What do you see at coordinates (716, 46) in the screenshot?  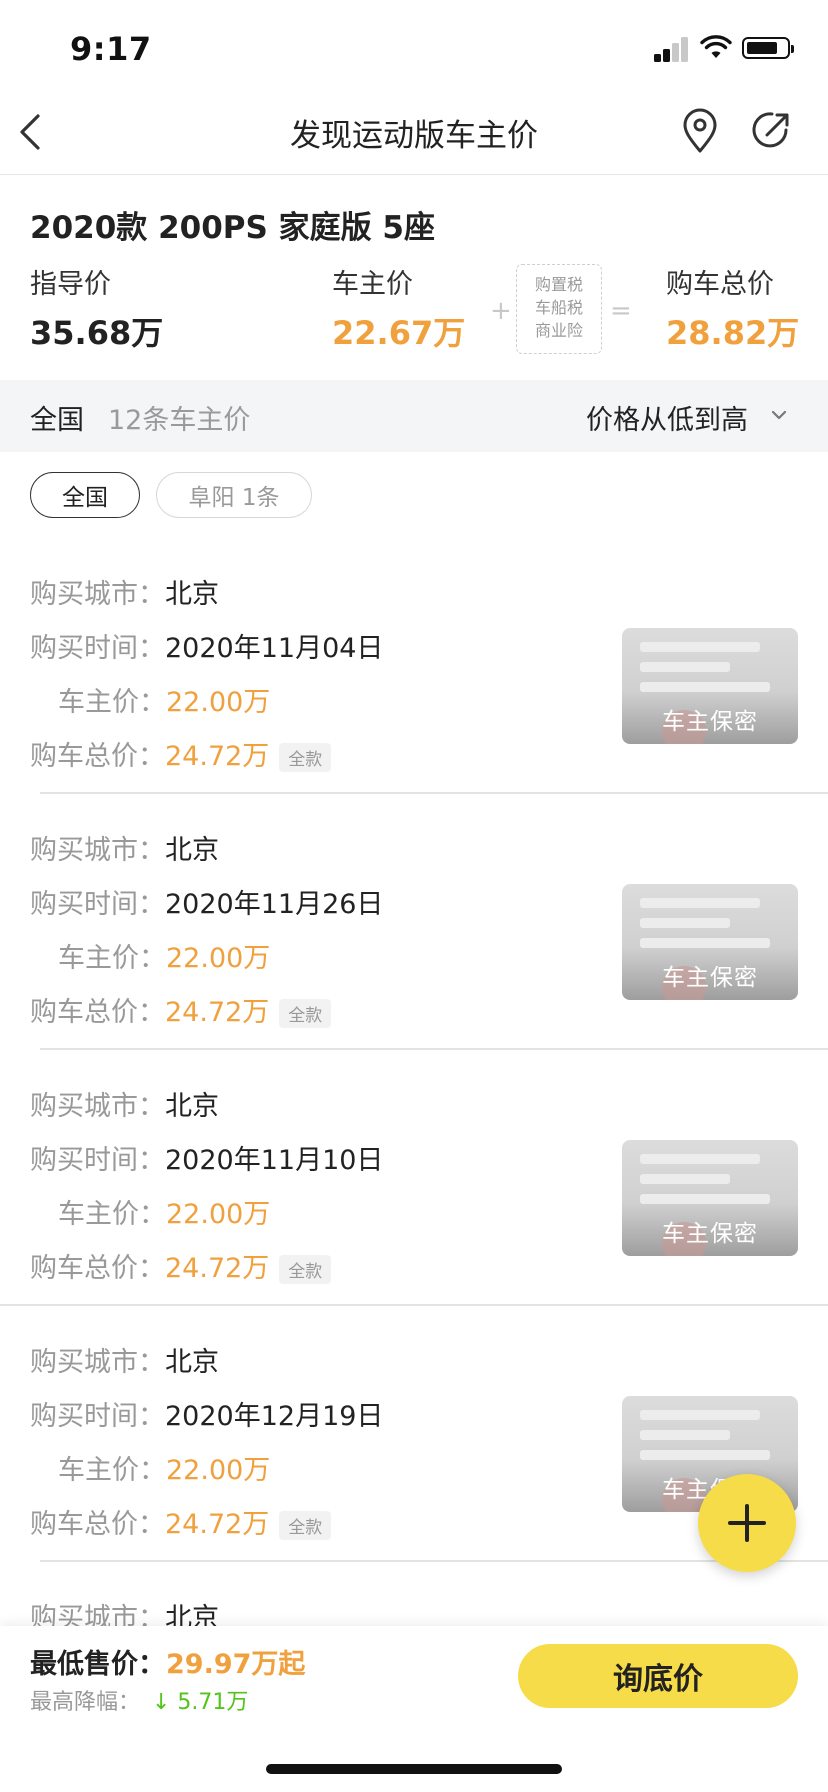 I see `wifi-icon` at bounding box center [716, 46].